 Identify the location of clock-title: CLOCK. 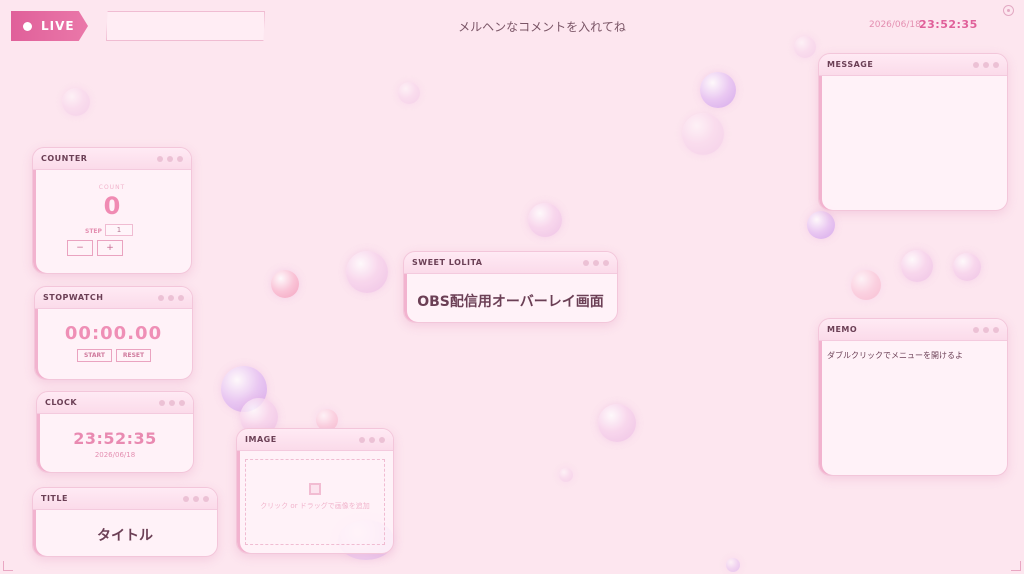
(61, 402).